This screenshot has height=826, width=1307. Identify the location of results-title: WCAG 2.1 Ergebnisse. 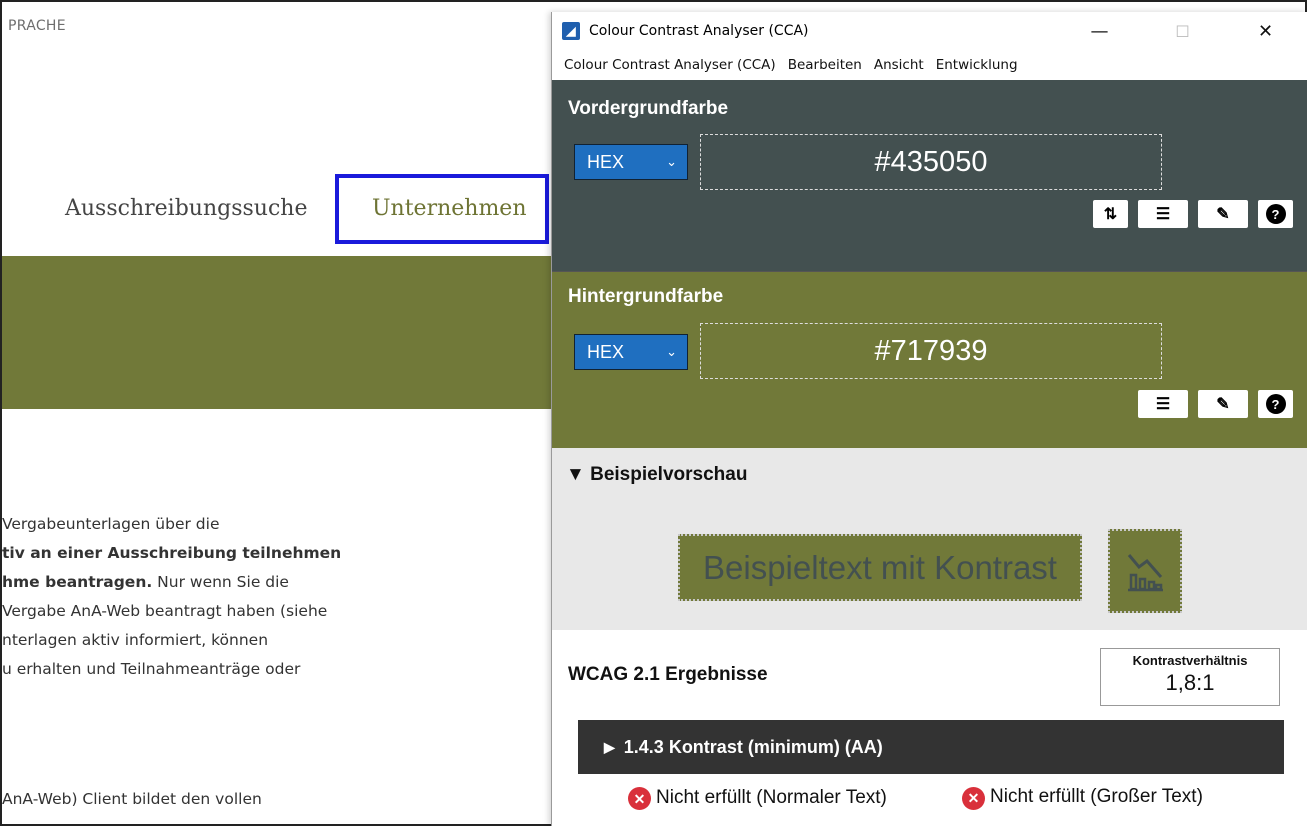
(668, 674).